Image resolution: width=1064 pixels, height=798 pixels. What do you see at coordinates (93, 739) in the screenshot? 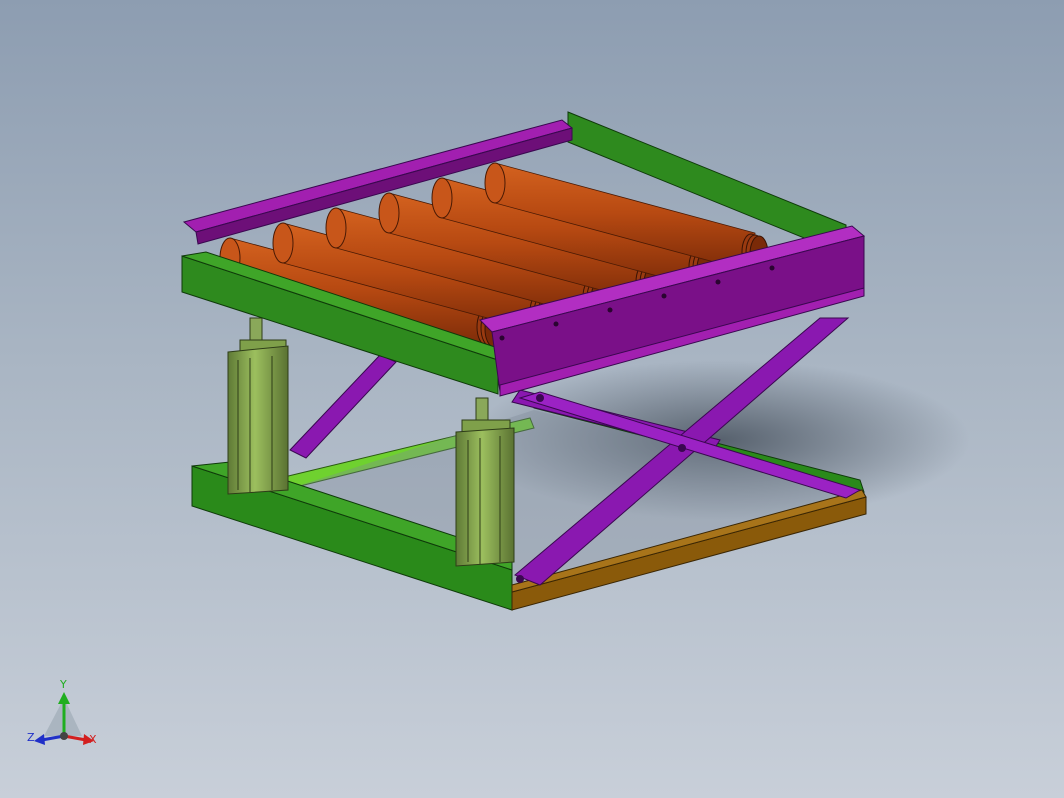
I see `x-axis-label: X` at bounding box center [93, 739].